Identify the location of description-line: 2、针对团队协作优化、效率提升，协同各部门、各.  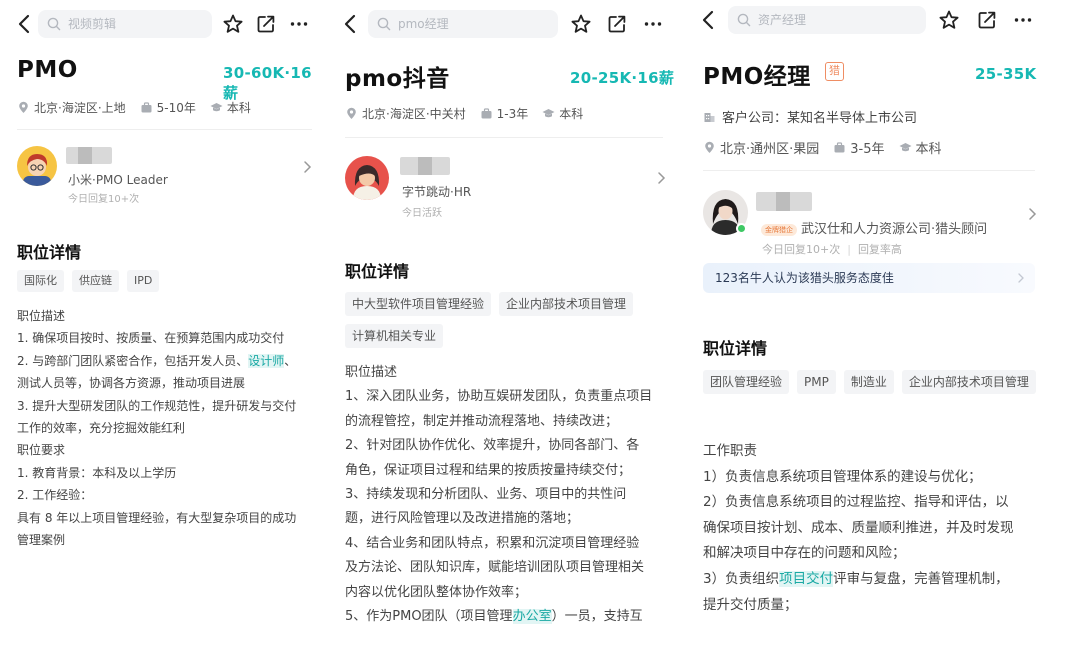
(492, 446).